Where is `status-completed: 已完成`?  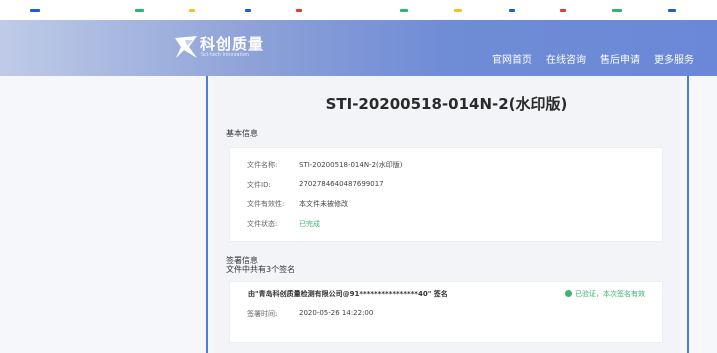
status-completed: 已完成 is located at coordinates (309, 224).